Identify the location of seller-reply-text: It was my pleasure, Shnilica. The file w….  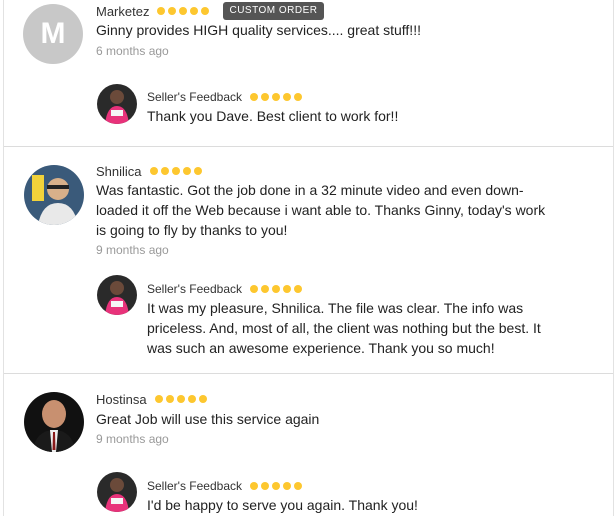
(367, 328).